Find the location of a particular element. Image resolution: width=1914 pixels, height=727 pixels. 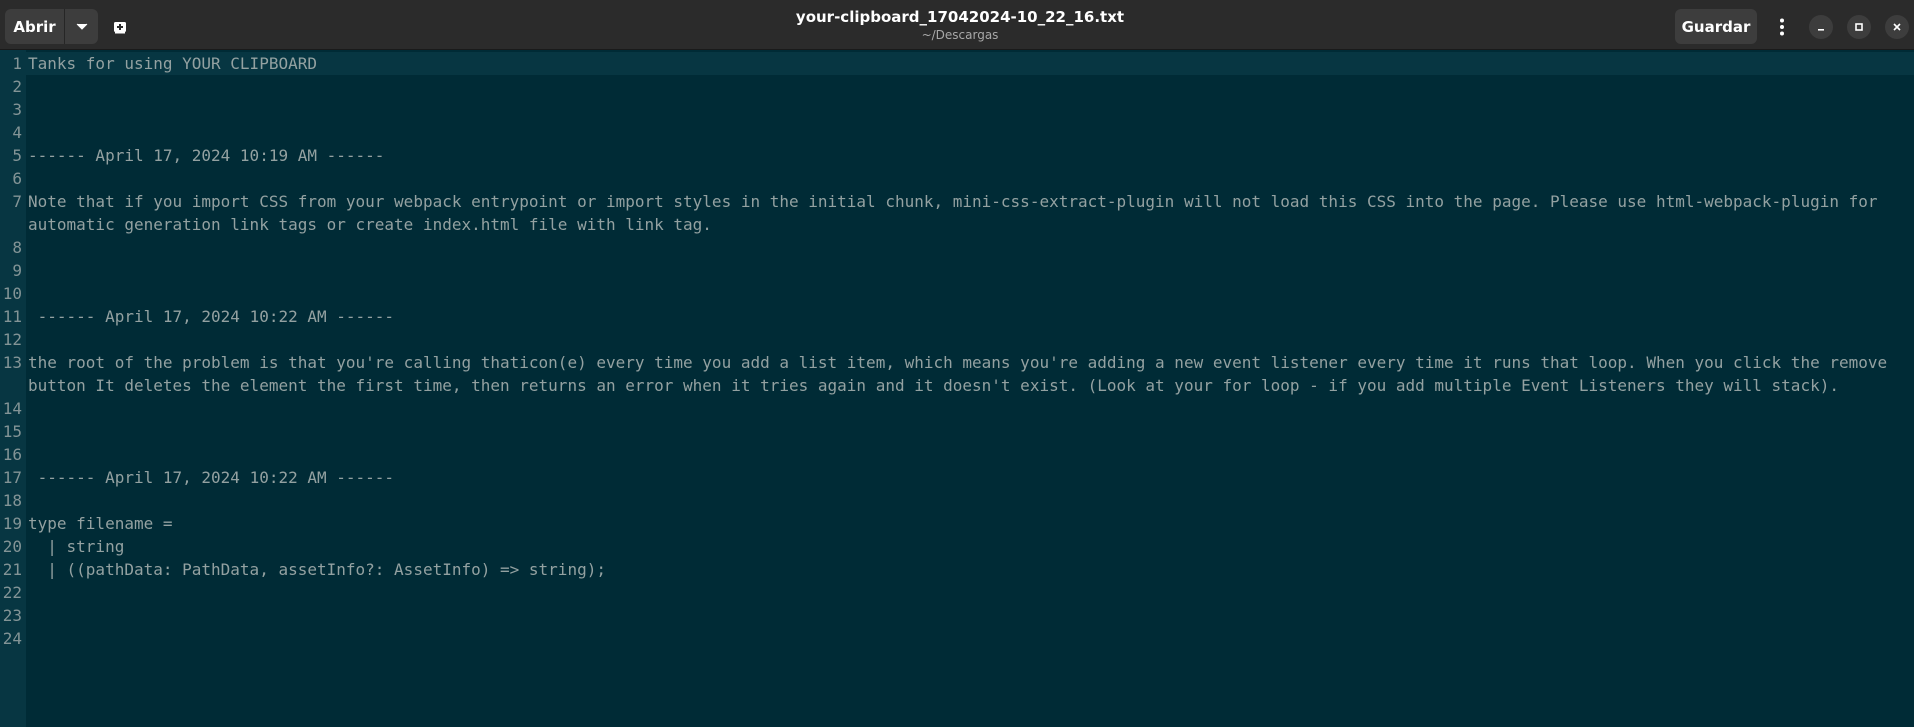

new-document-icon is located at coordinates (120, 27).